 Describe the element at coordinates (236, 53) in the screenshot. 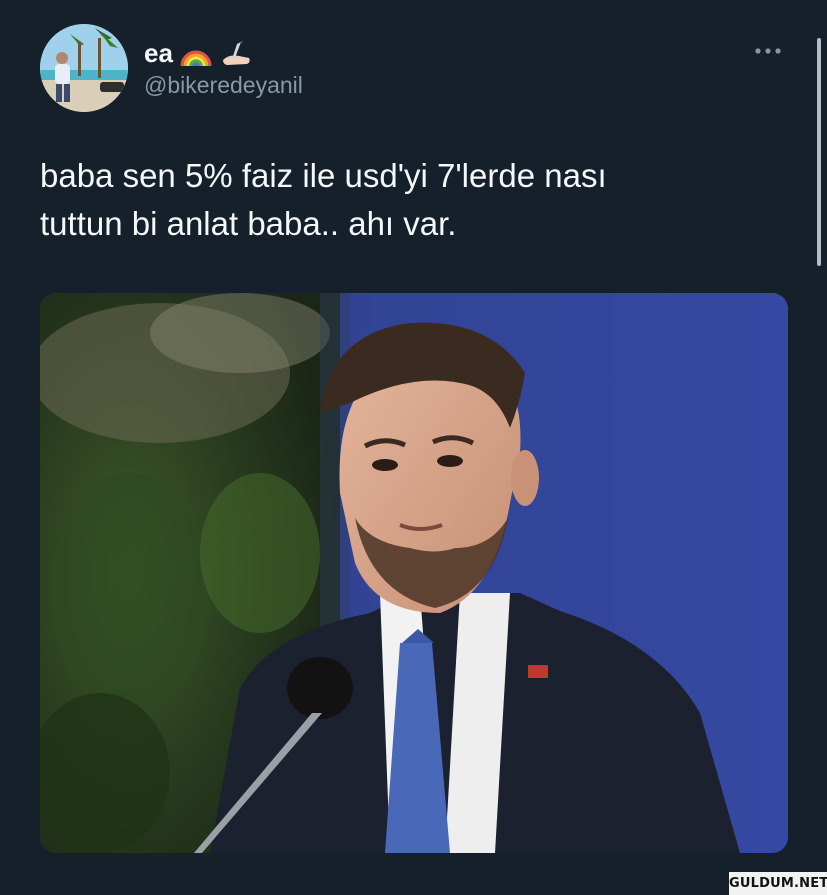

I see `writing-hand-icon` at that location.